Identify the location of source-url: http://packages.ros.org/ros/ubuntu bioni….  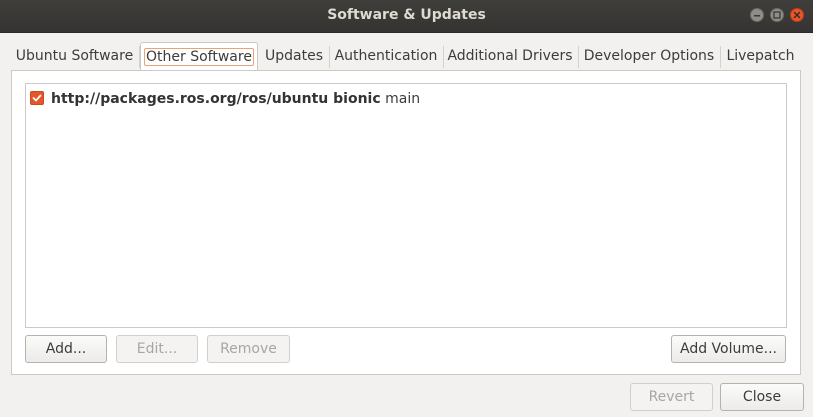
(216, 99).